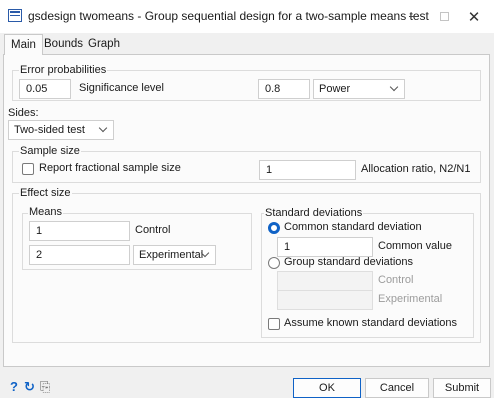  What do you see at coordinates (247, 382) in the screenshot?
I see `button-bar: ? ↻ ⎘ OK Cancel Submit` at bounding box center [247, 382].